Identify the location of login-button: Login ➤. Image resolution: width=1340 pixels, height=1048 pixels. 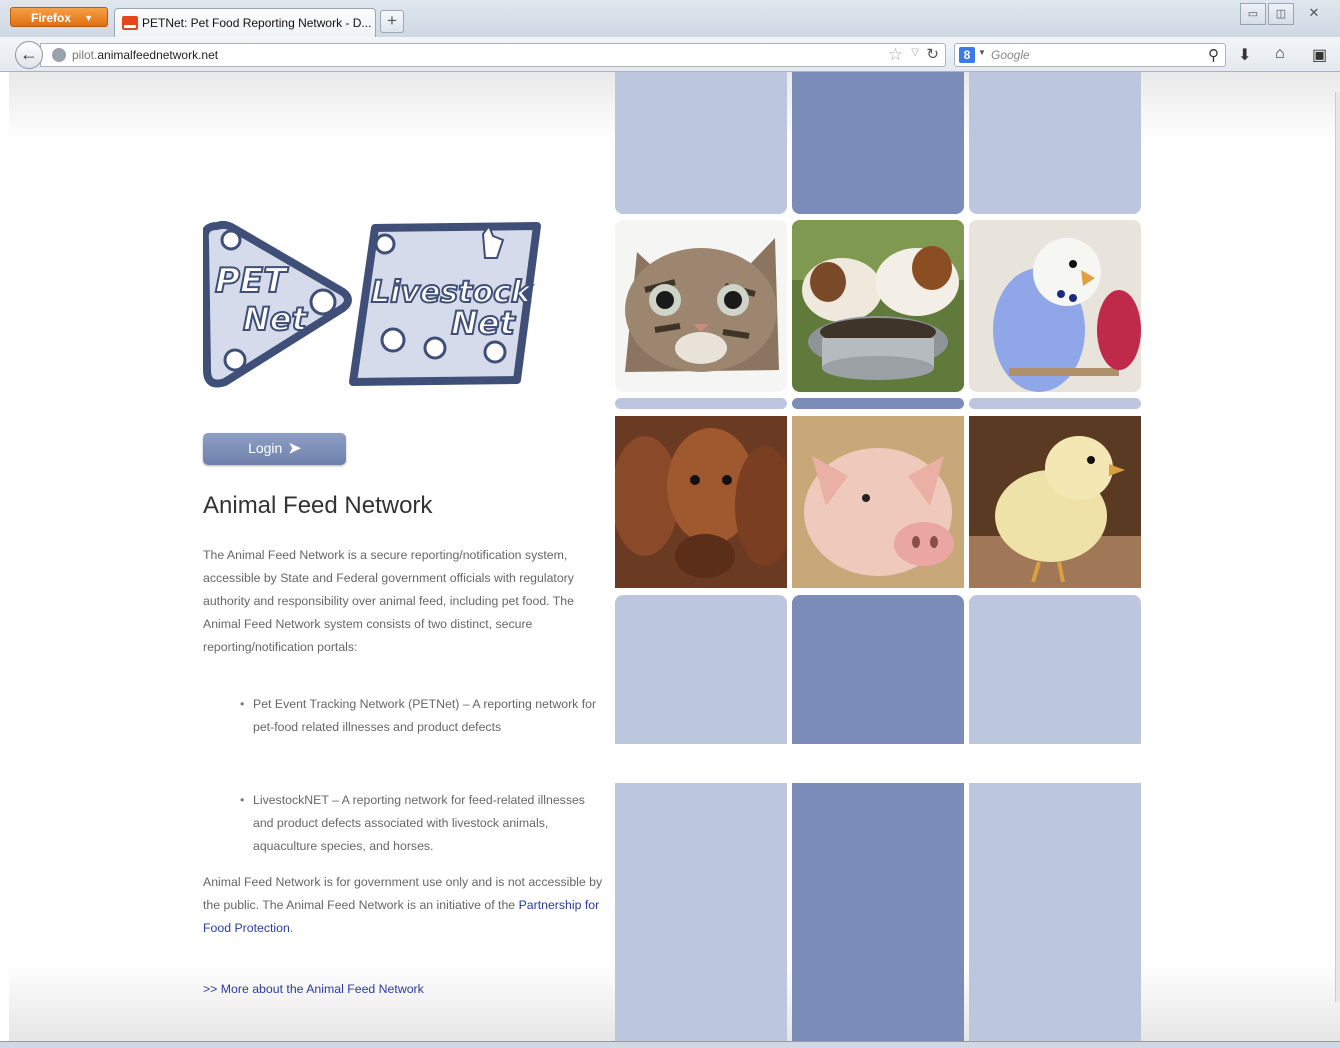
(274, 449).